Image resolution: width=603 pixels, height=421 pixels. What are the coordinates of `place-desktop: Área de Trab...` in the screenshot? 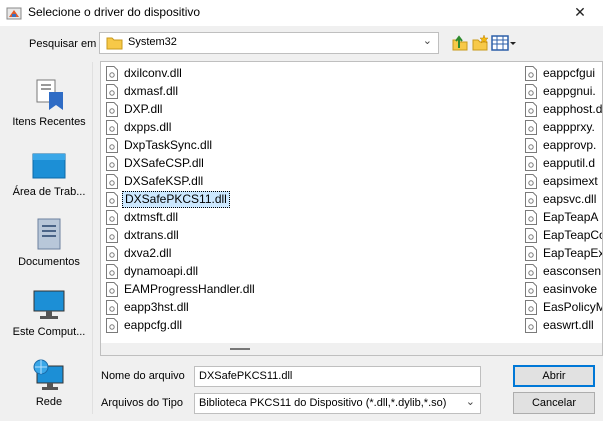 It's located at (49, 175).